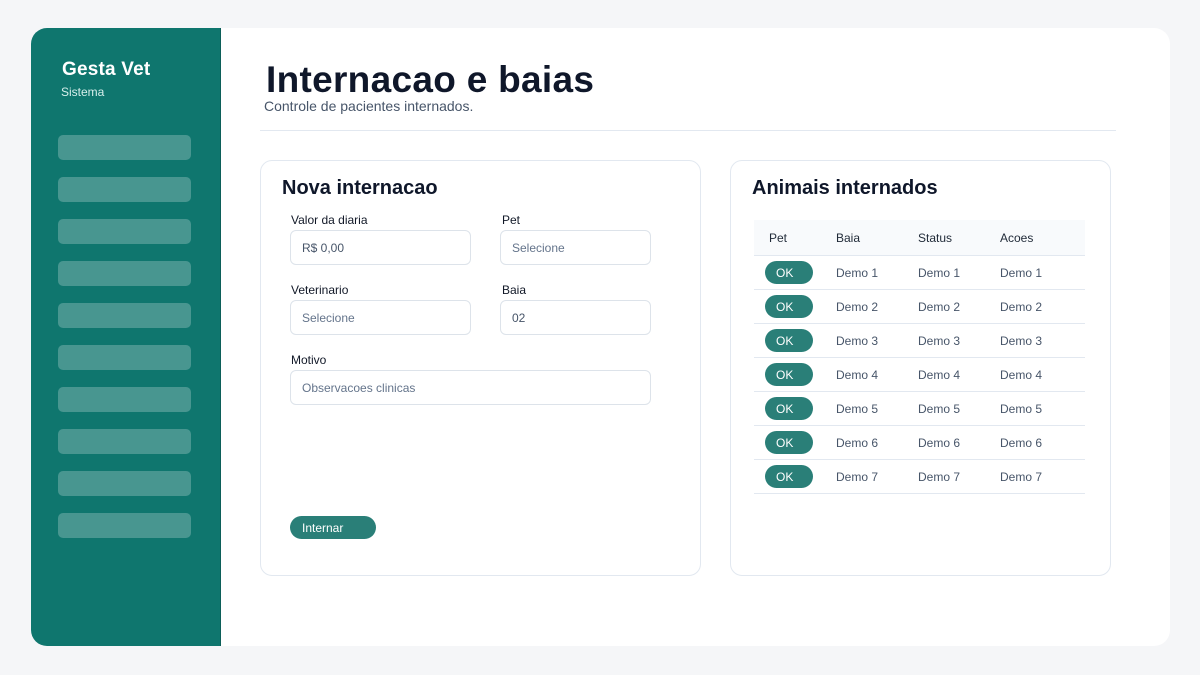 The image size is (1200, 675). Describe the element at coordinates (333, 527) in the screenshot. I see `internar-button: Internar` at that location.